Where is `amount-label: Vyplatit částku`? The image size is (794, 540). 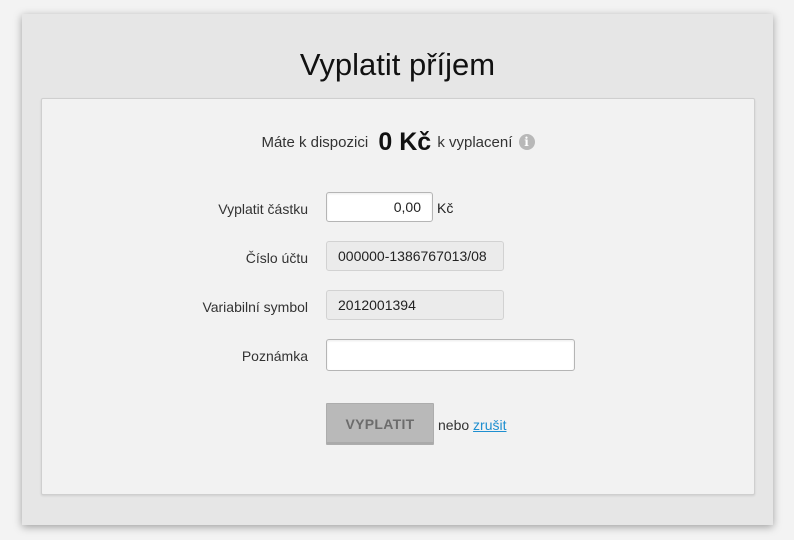
amount-label: Vyplatit částku is located at coordinates (263, 209).